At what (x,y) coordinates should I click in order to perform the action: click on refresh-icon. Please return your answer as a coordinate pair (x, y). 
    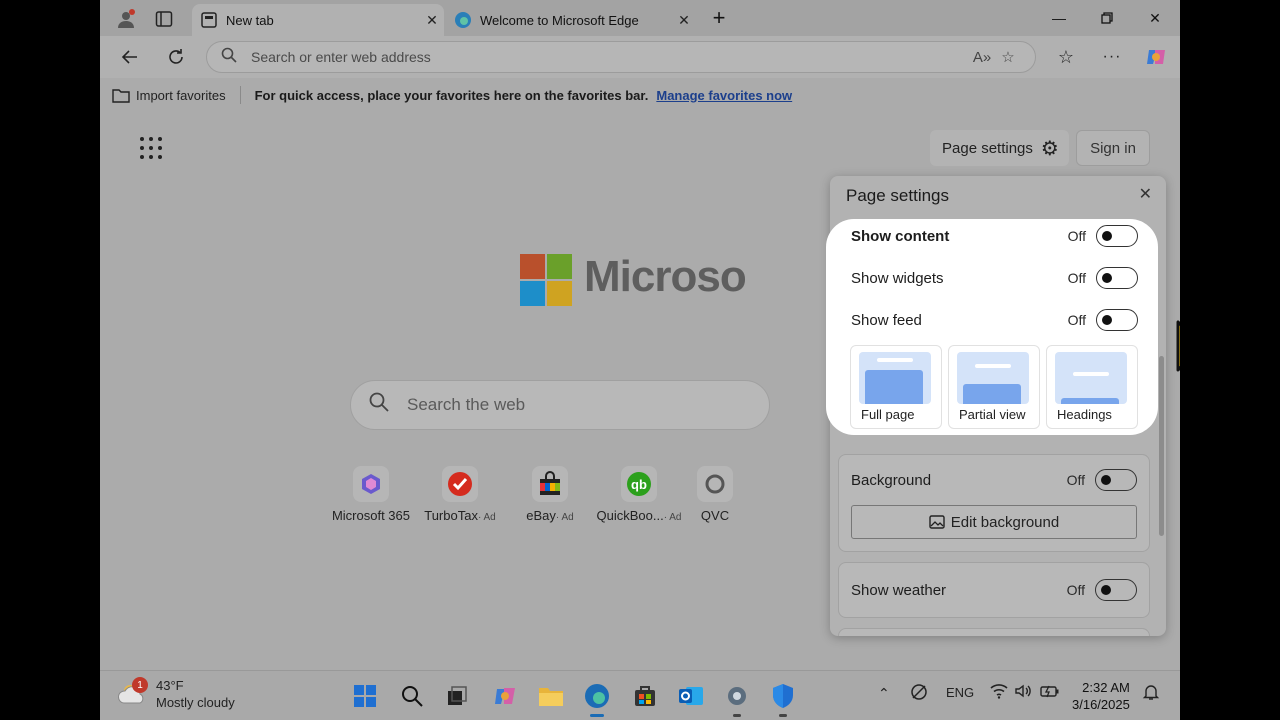
    Looking at the image, I should click on (176, 57).